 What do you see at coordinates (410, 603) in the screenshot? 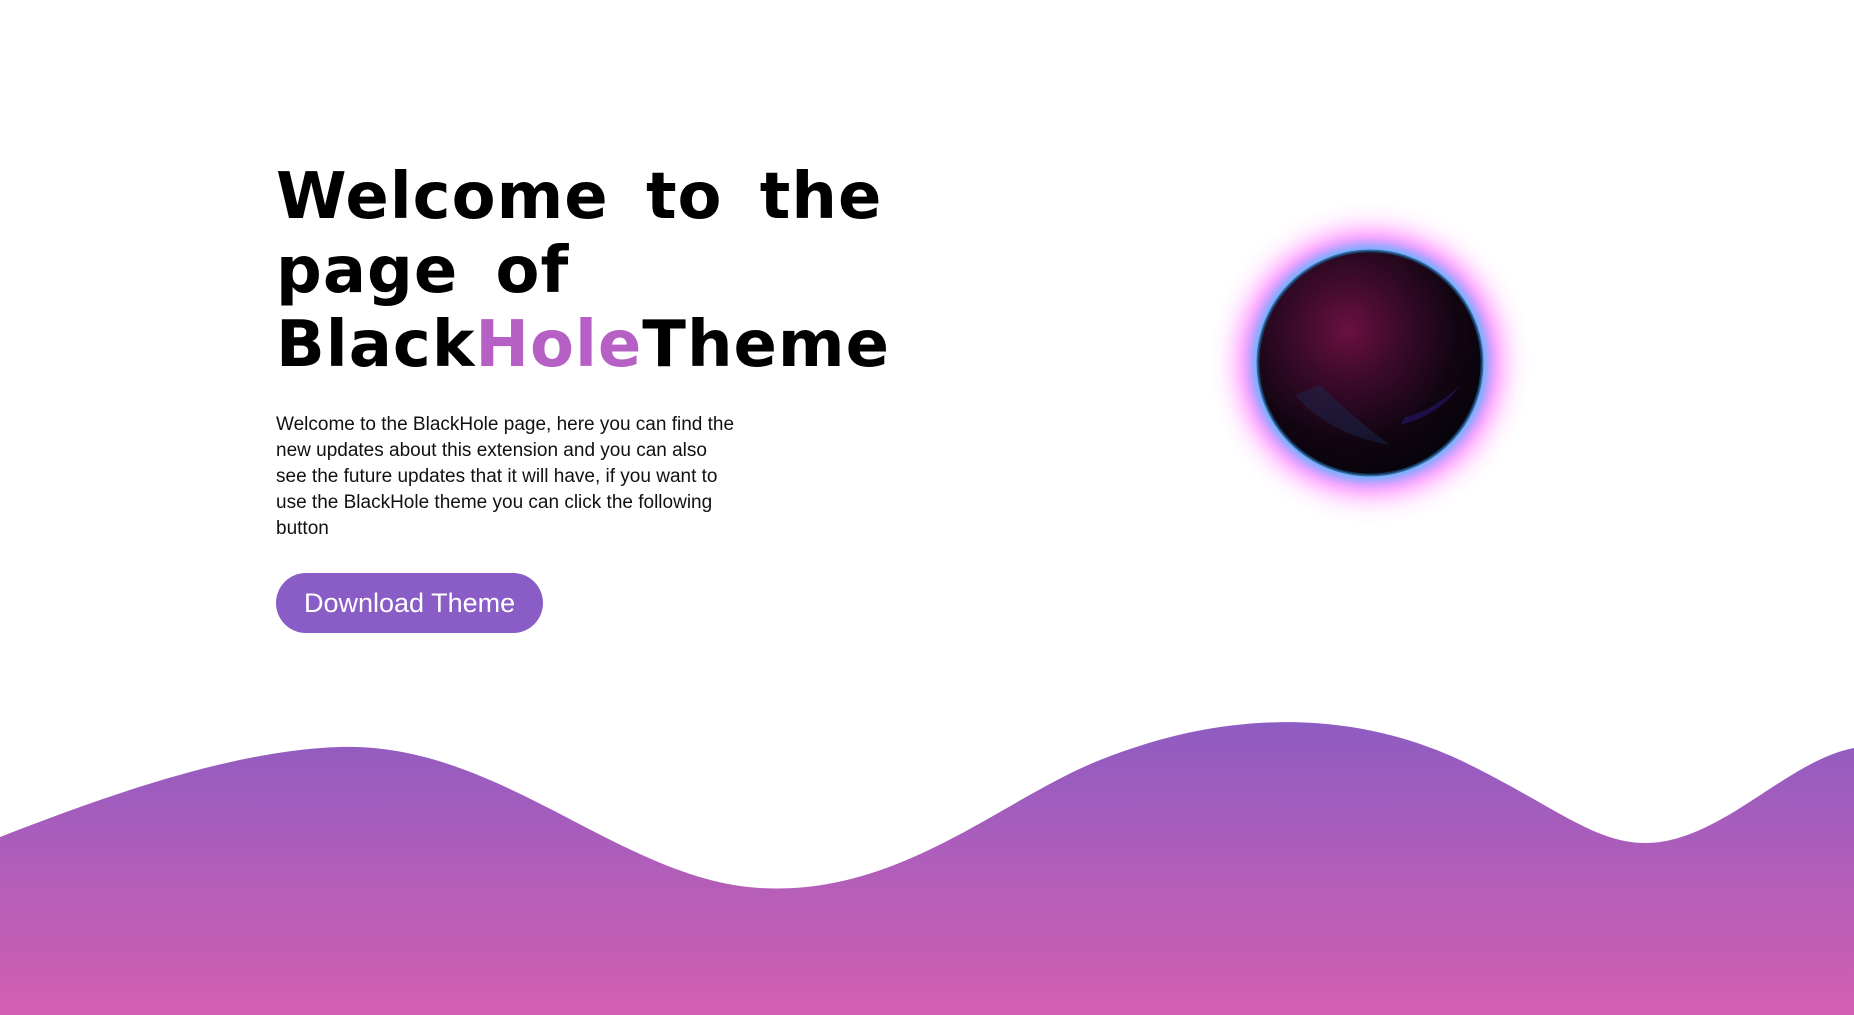
I see `download-theme-button: Download Theme` at bounding box center [410, 603].